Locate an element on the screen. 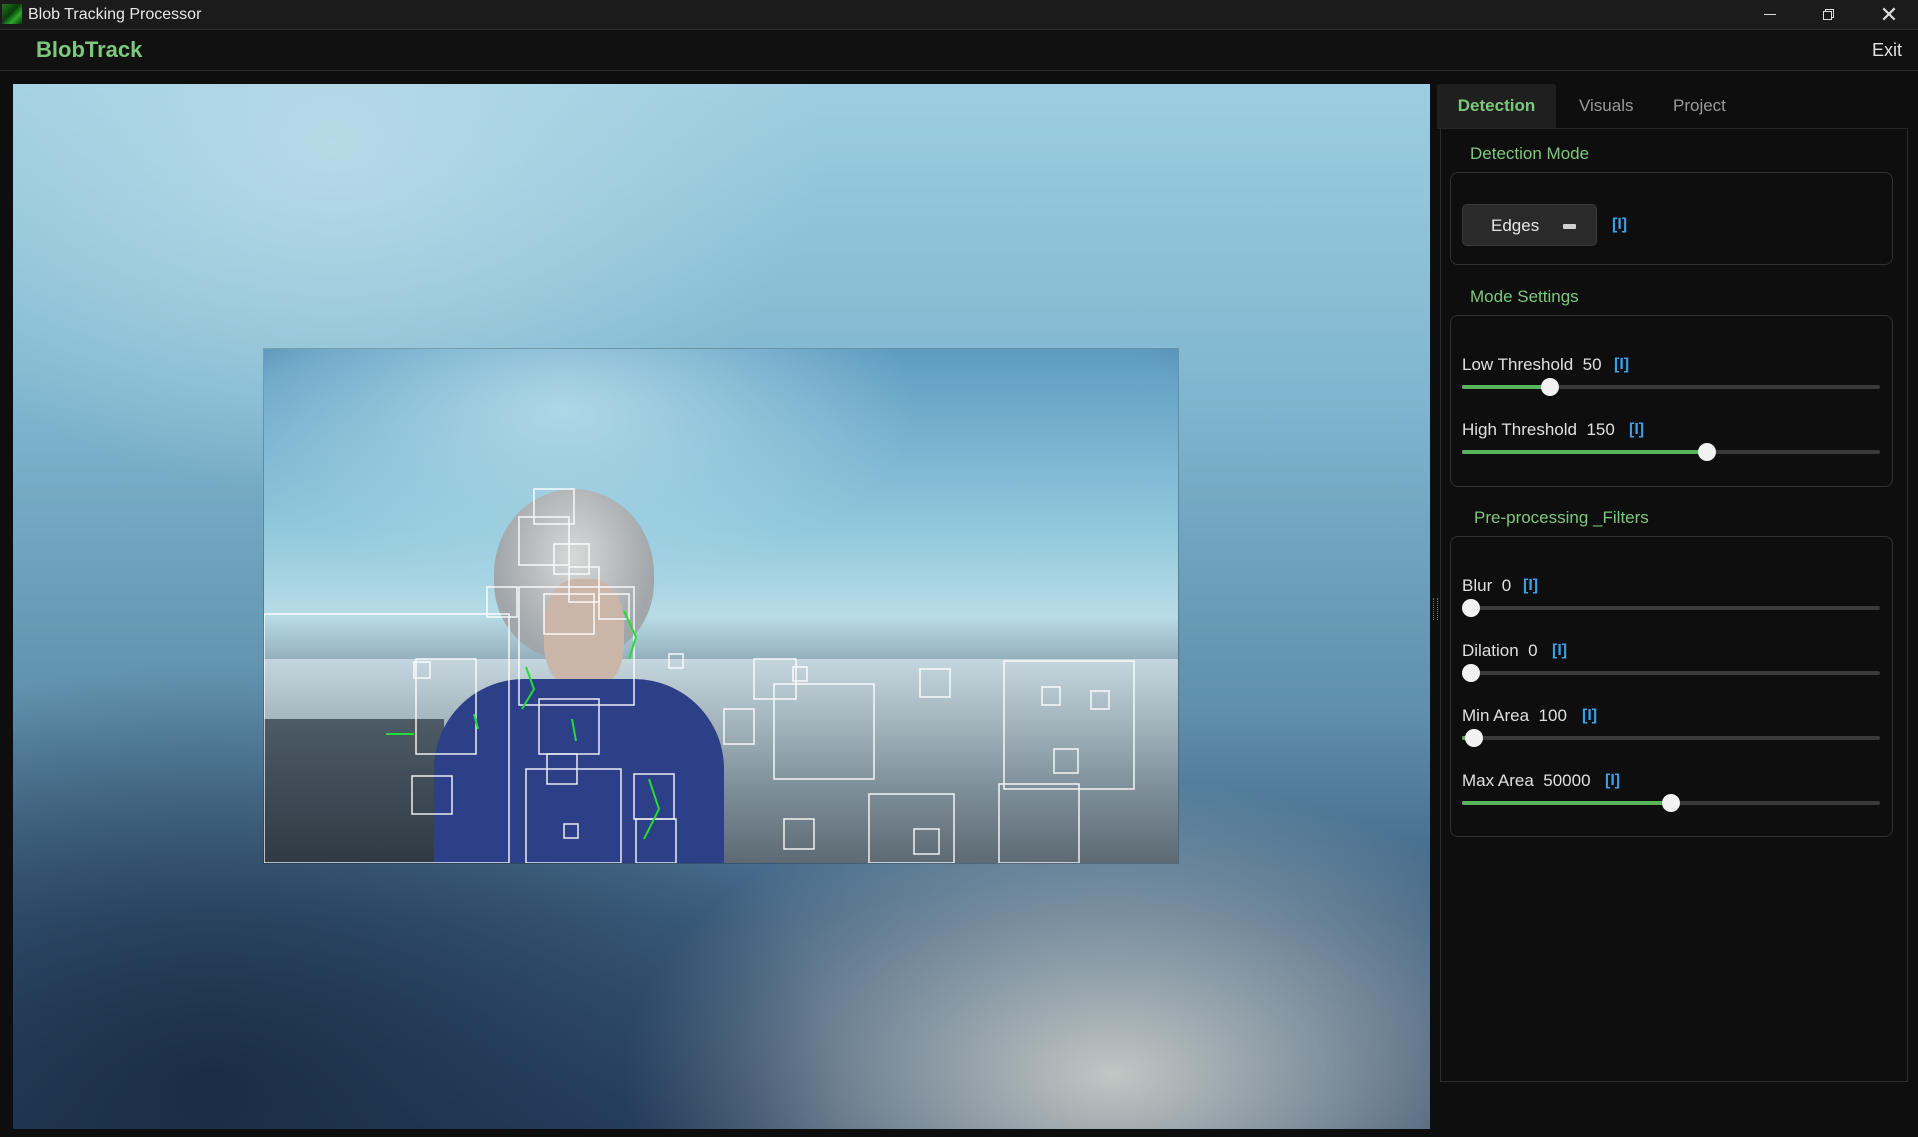  max-area-value: 50000 is located at coordinates (1567, 780).